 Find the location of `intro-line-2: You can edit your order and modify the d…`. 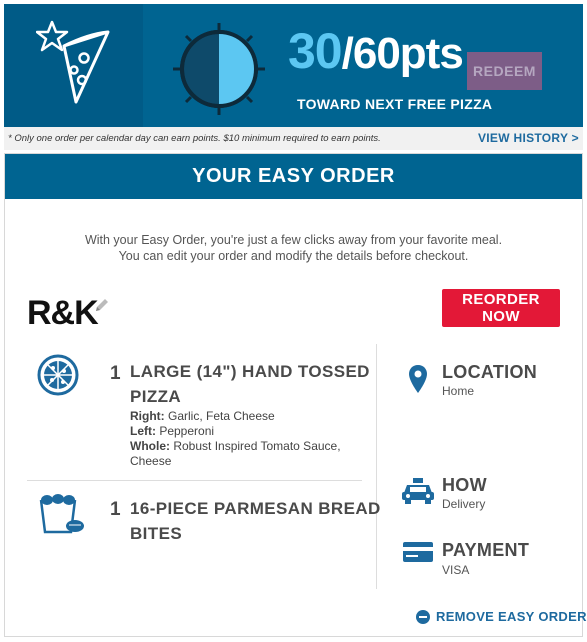

intro-line-2: You can edit your order and modify the d… is located at coordinates (293, 256).